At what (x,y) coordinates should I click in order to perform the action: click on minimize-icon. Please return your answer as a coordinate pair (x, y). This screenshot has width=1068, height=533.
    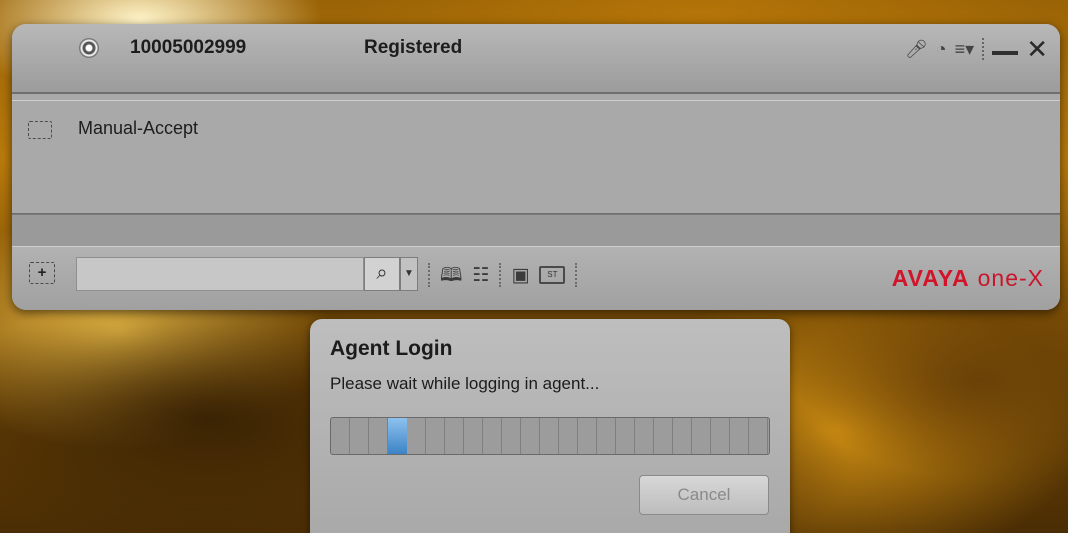
    Looking at the image, I should click on (1005, 53).